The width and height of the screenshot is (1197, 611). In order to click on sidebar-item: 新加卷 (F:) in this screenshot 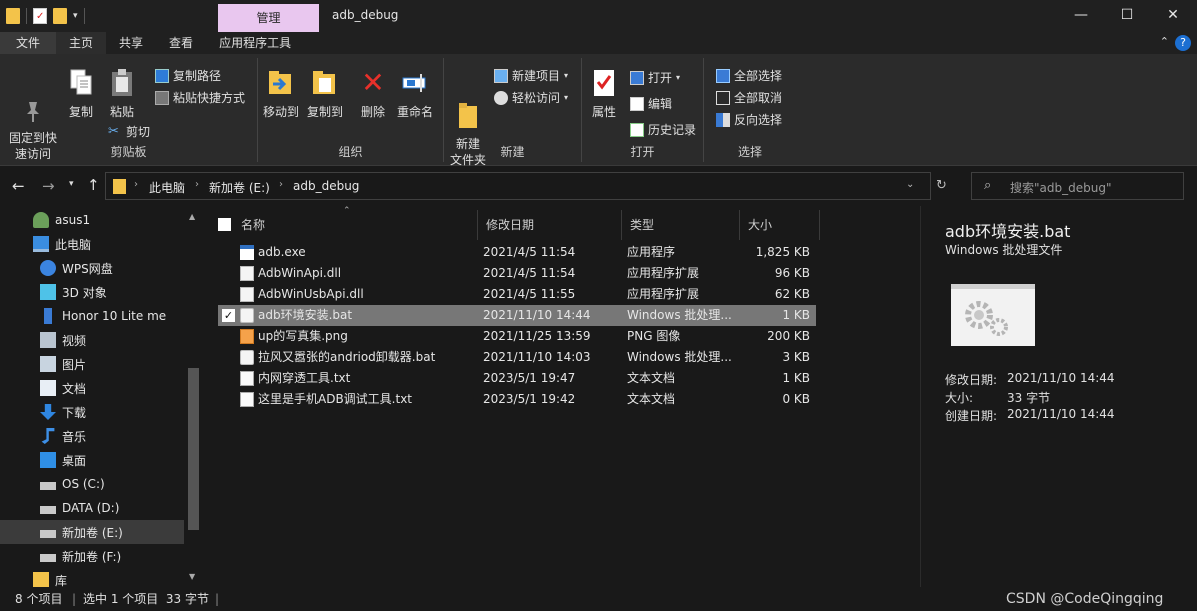, I will do `click(92, 556)`.